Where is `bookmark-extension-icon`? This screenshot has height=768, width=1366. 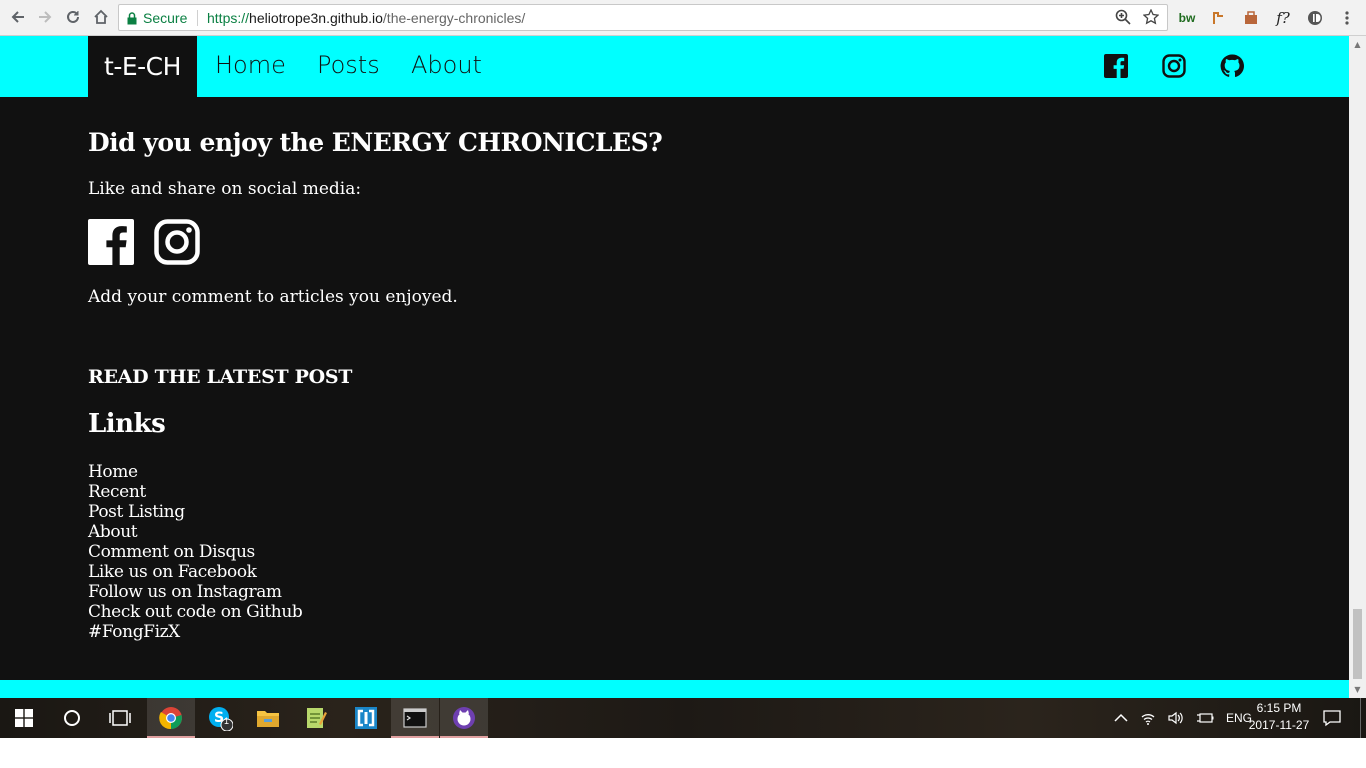 bookmark-extension-icon is located at coordinates (1219, 18).